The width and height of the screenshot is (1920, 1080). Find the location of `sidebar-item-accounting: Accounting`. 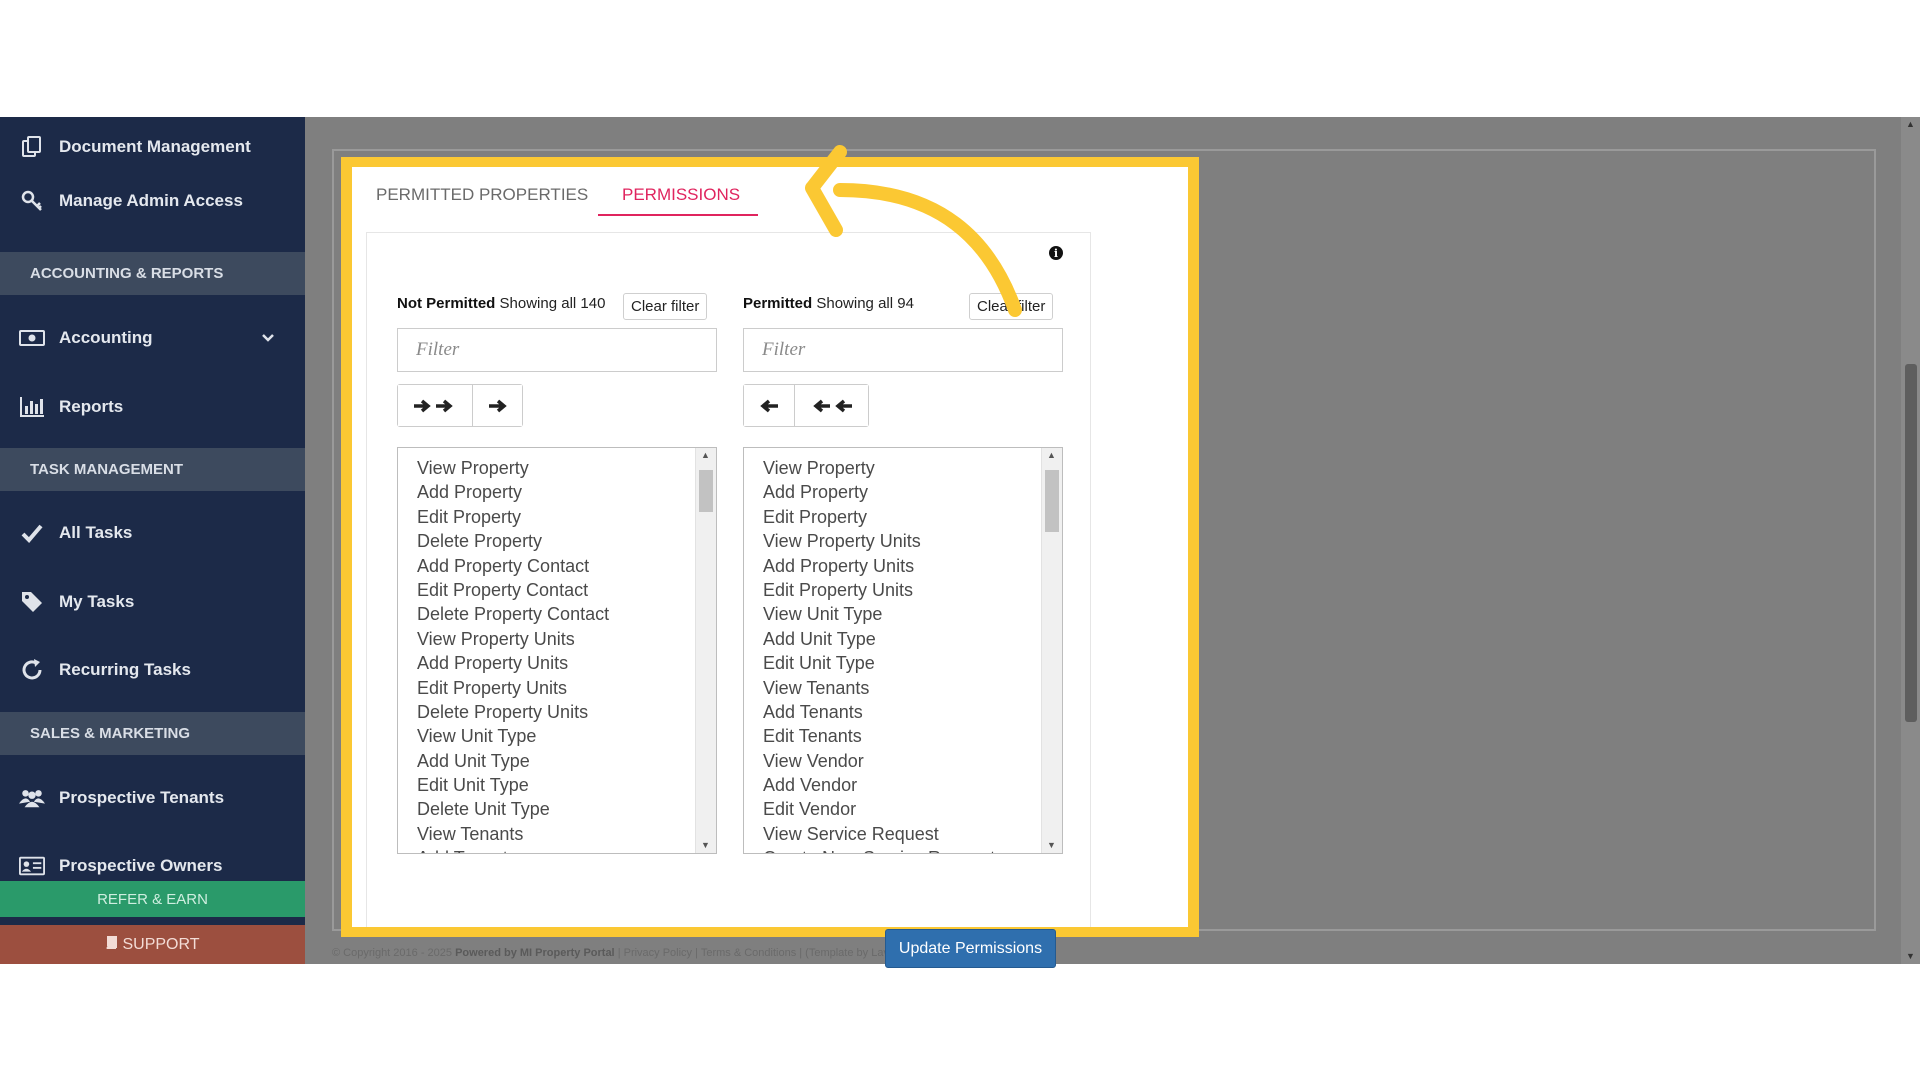

sidebar-item-accounting: Accounting is located at coordinates (152, 338).